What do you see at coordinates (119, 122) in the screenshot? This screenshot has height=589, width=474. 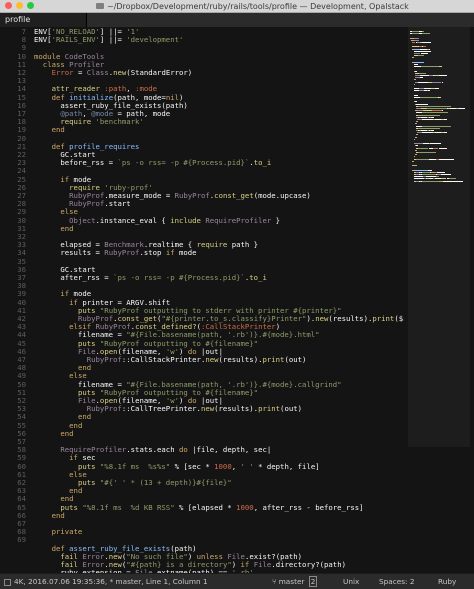 I see `code-token: 'benchmark'` at bounding box center [119, 122].